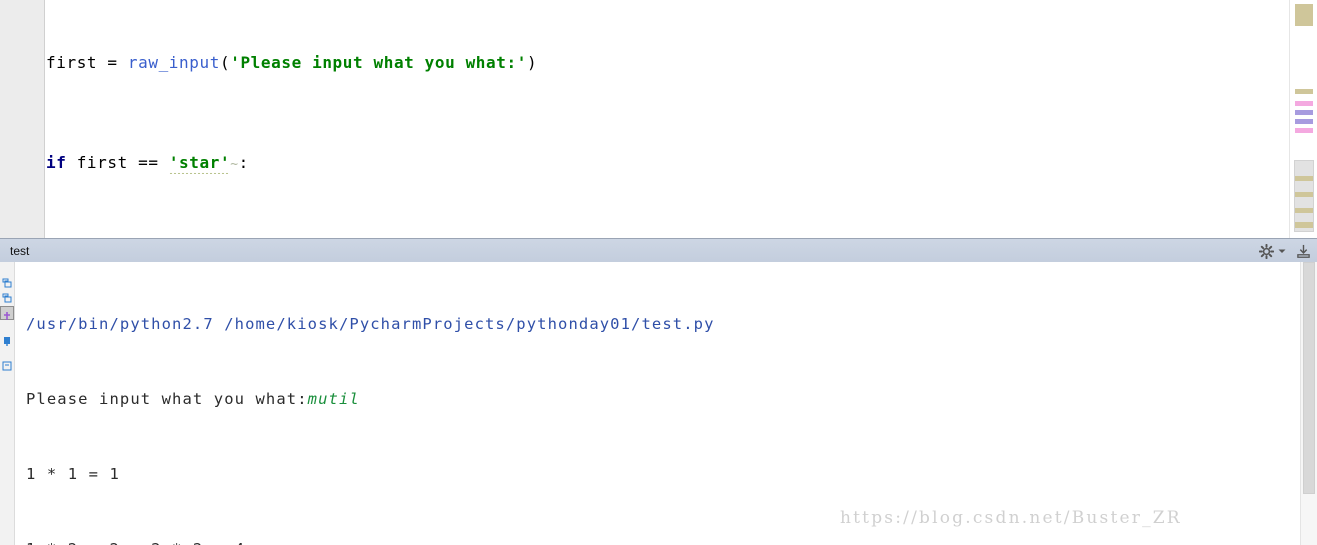 This screenshot has width=1317, height=545. Describe the element at coordinates (225, 62) in the screenshot. I see `code-token-lparen: (` at that location.